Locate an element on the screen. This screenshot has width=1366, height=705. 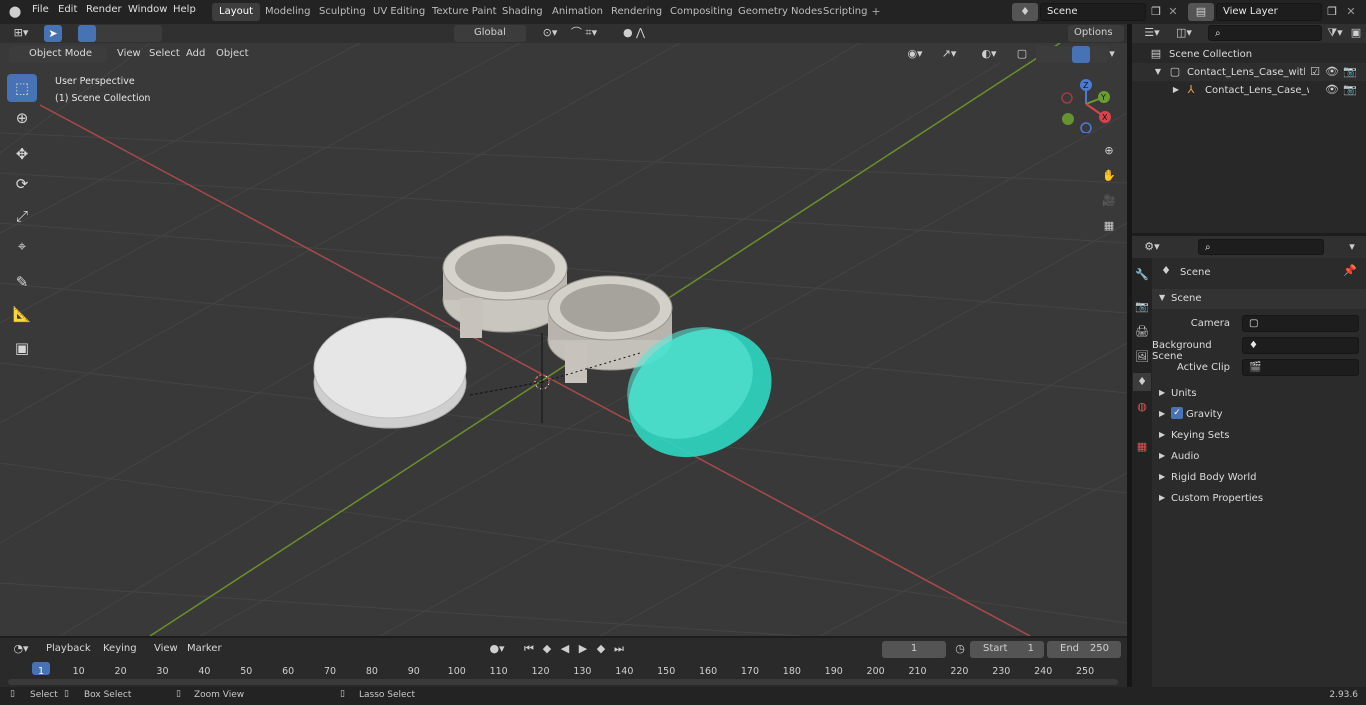
menu-window: Window is located at coordinates (147, 9).